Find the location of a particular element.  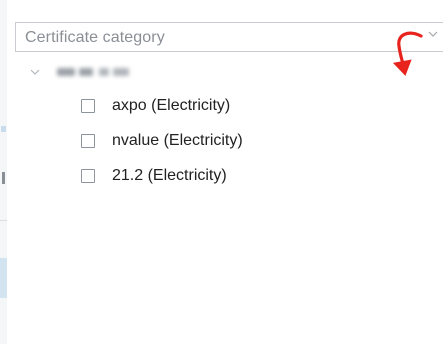

tree-item-axpo: axpo (Electricity) is located at coordinates (231, 106).